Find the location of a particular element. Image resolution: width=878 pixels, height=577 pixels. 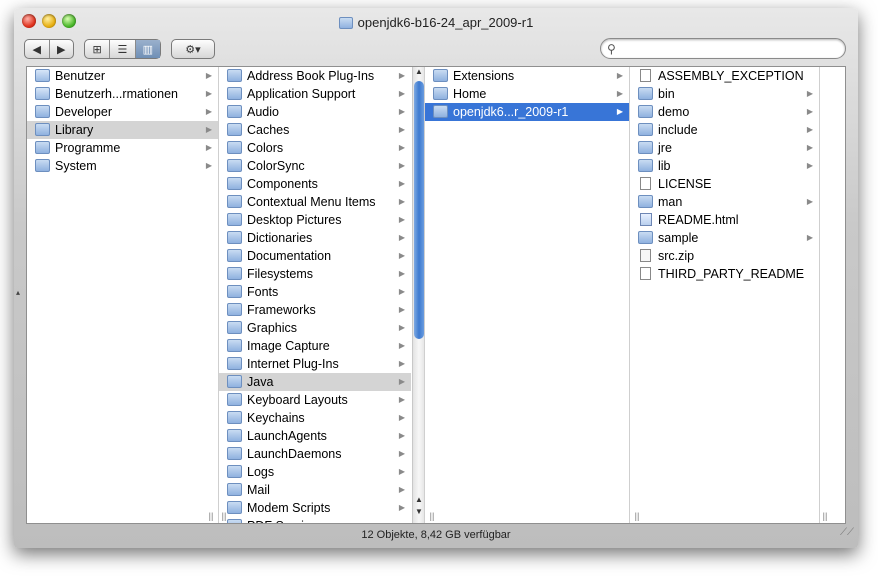

list-item: System ▶ is located at coordinates (122, 166).